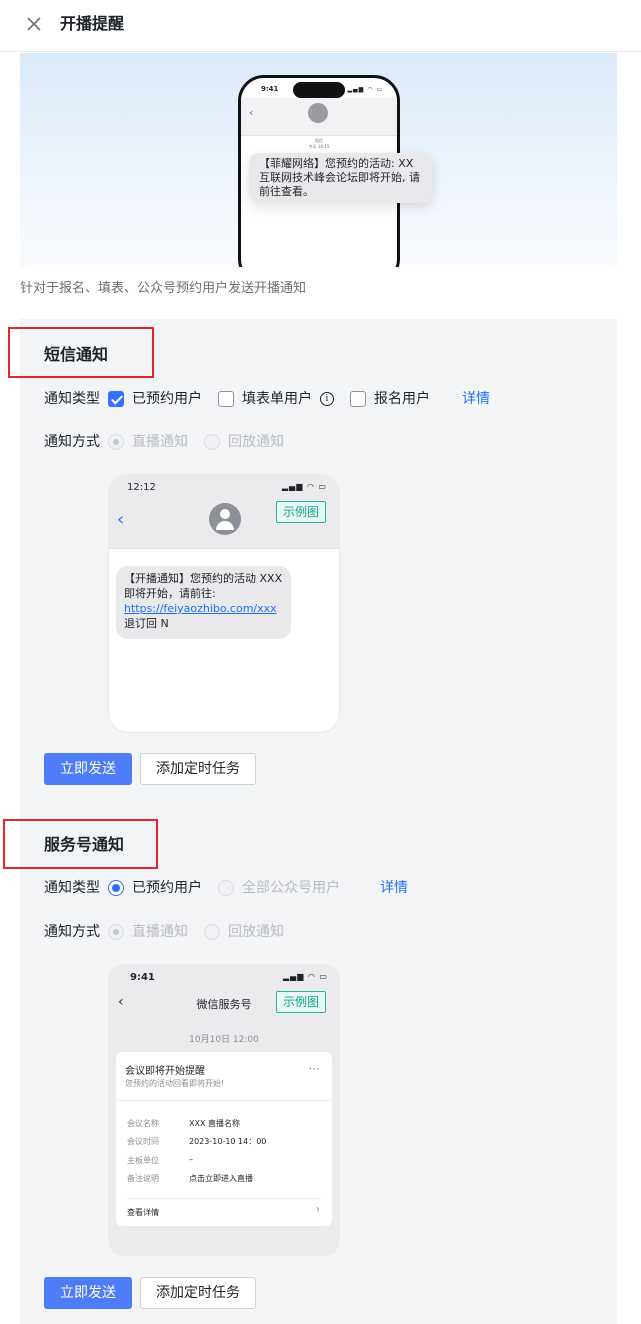  I want to click on sms-type-checkbox-signup, so click(358, 399).